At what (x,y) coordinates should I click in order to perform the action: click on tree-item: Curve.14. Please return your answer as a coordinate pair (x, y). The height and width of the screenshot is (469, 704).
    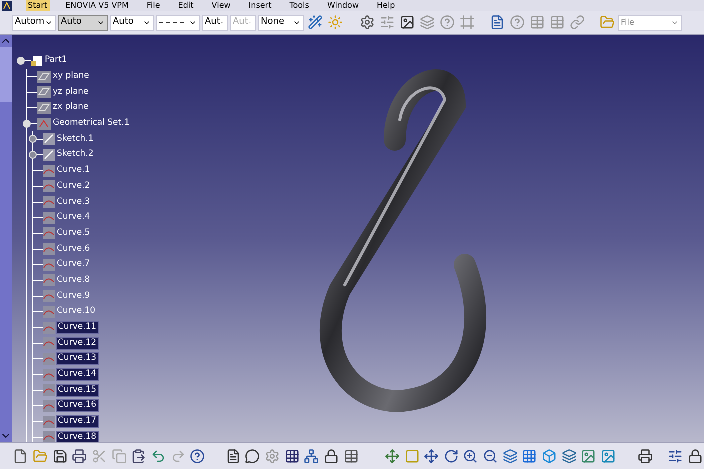
    Looking at the image, I should click on (77, 375).